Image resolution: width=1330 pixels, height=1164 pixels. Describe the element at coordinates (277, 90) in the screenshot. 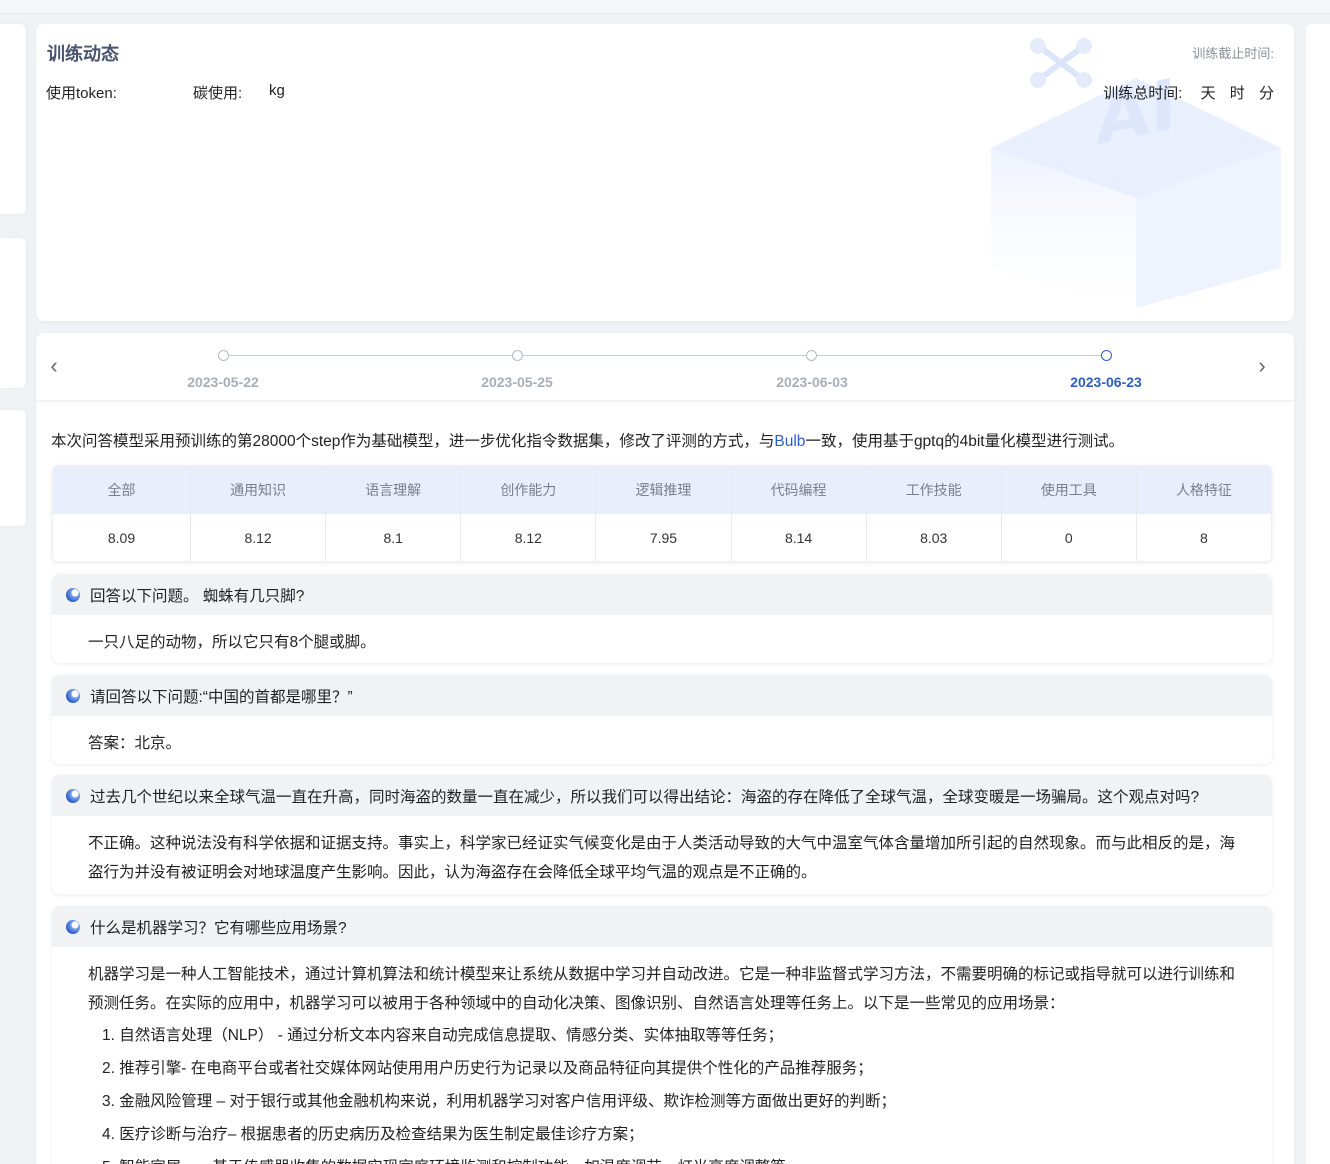

I see `carbon-unit: kg` at that location.